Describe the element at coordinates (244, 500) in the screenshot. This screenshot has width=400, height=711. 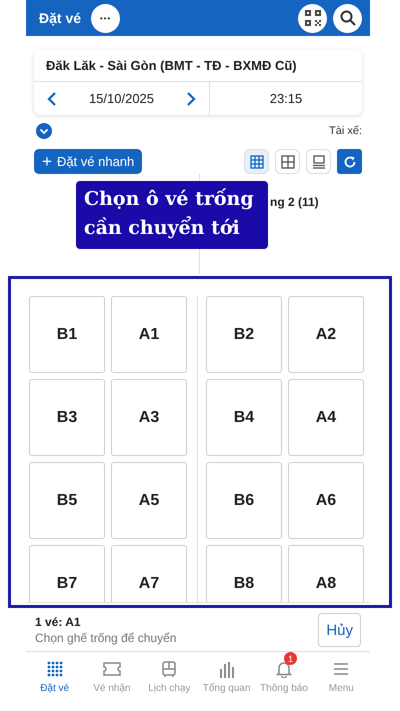
I see `seat-button: B6` at that location.